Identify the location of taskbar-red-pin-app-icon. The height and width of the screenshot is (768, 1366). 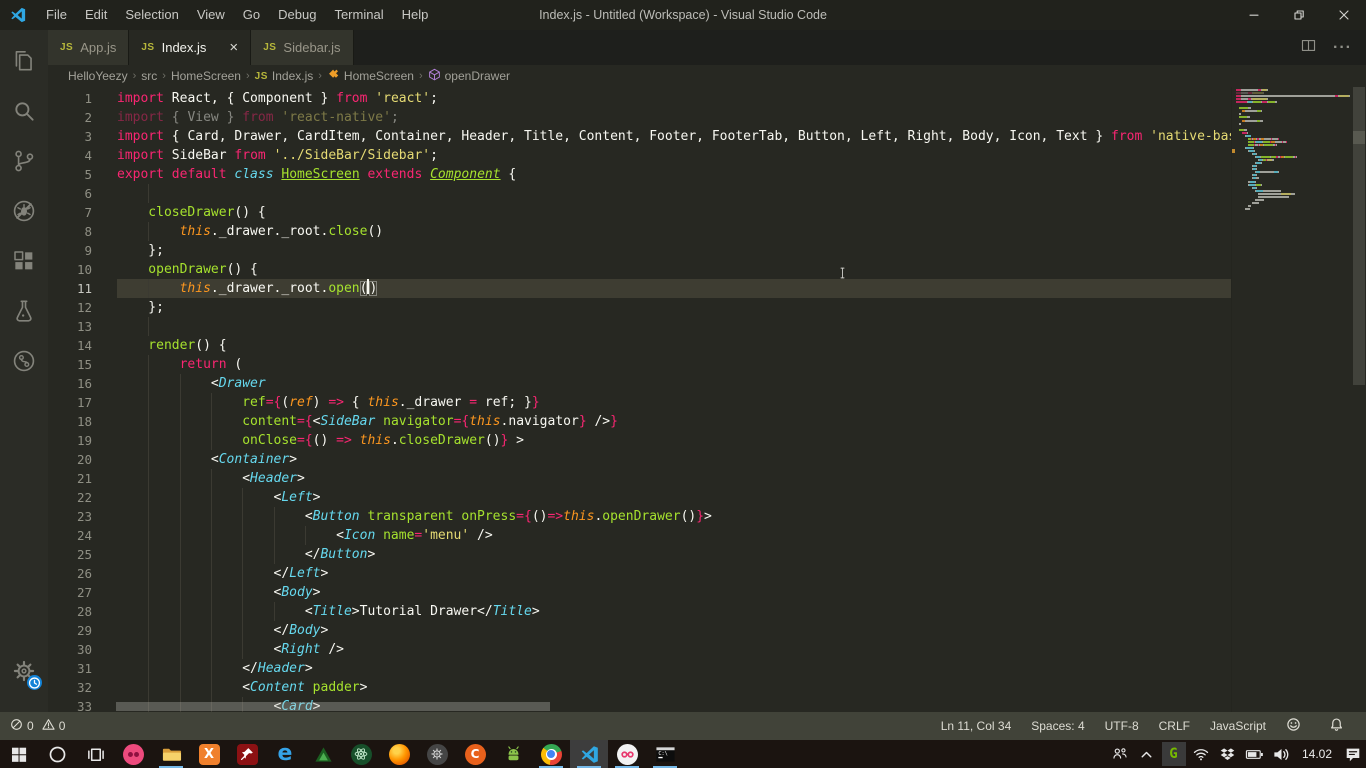
(247, 754).